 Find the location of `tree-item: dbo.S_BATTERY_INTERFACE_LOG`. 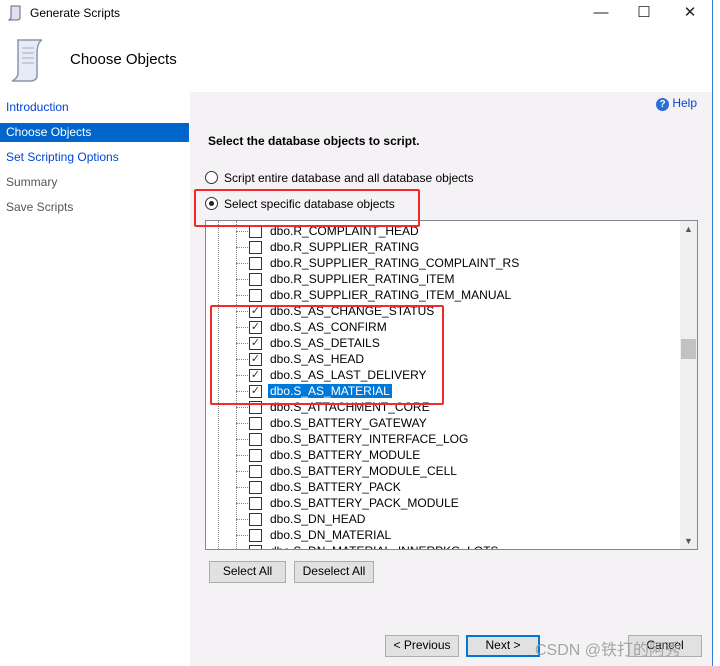

tree-item: dbo.S_BATTERY_INTERFACE_LOG is located at coordinates (443, 439).